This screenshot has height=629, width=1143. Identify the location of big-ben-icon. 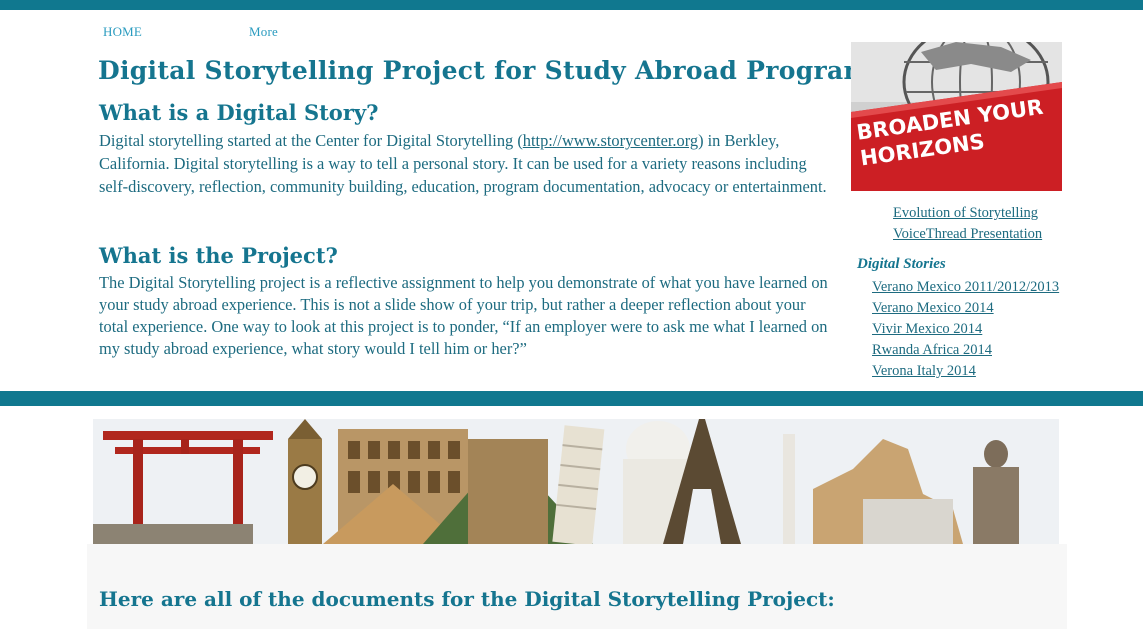
(305, 481).